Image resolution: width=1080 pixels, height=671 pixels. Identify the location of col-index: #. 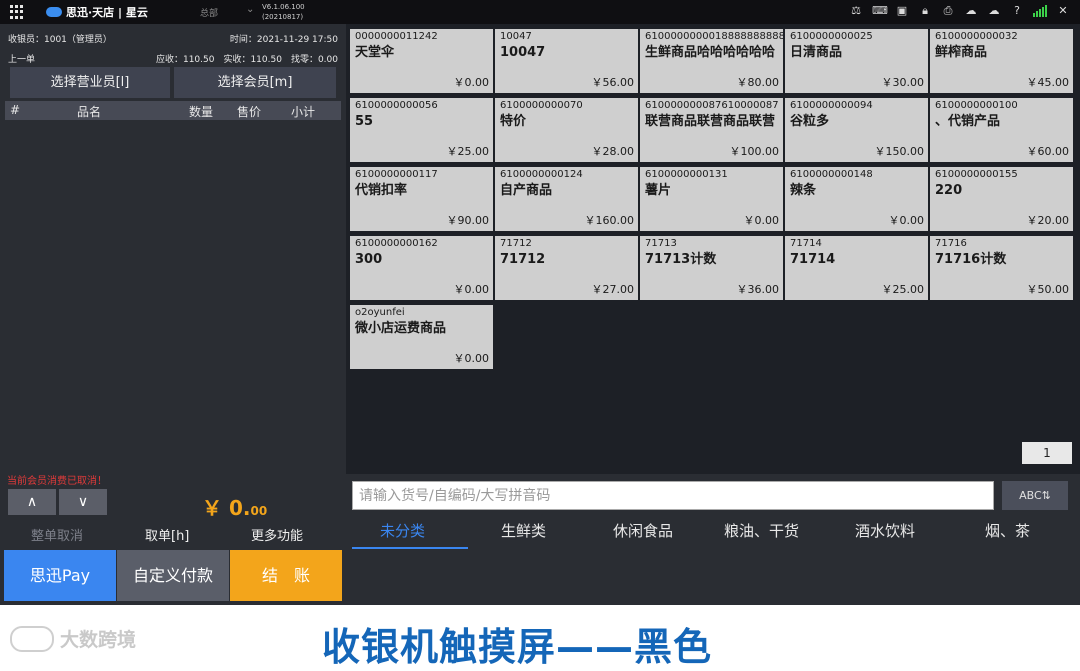
(15, 110).